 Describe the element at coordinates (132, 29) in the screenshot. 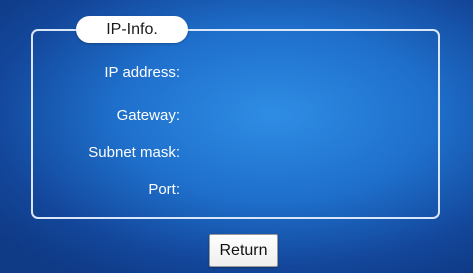

I see `panel-title-tab: IP-Info.` at that location.